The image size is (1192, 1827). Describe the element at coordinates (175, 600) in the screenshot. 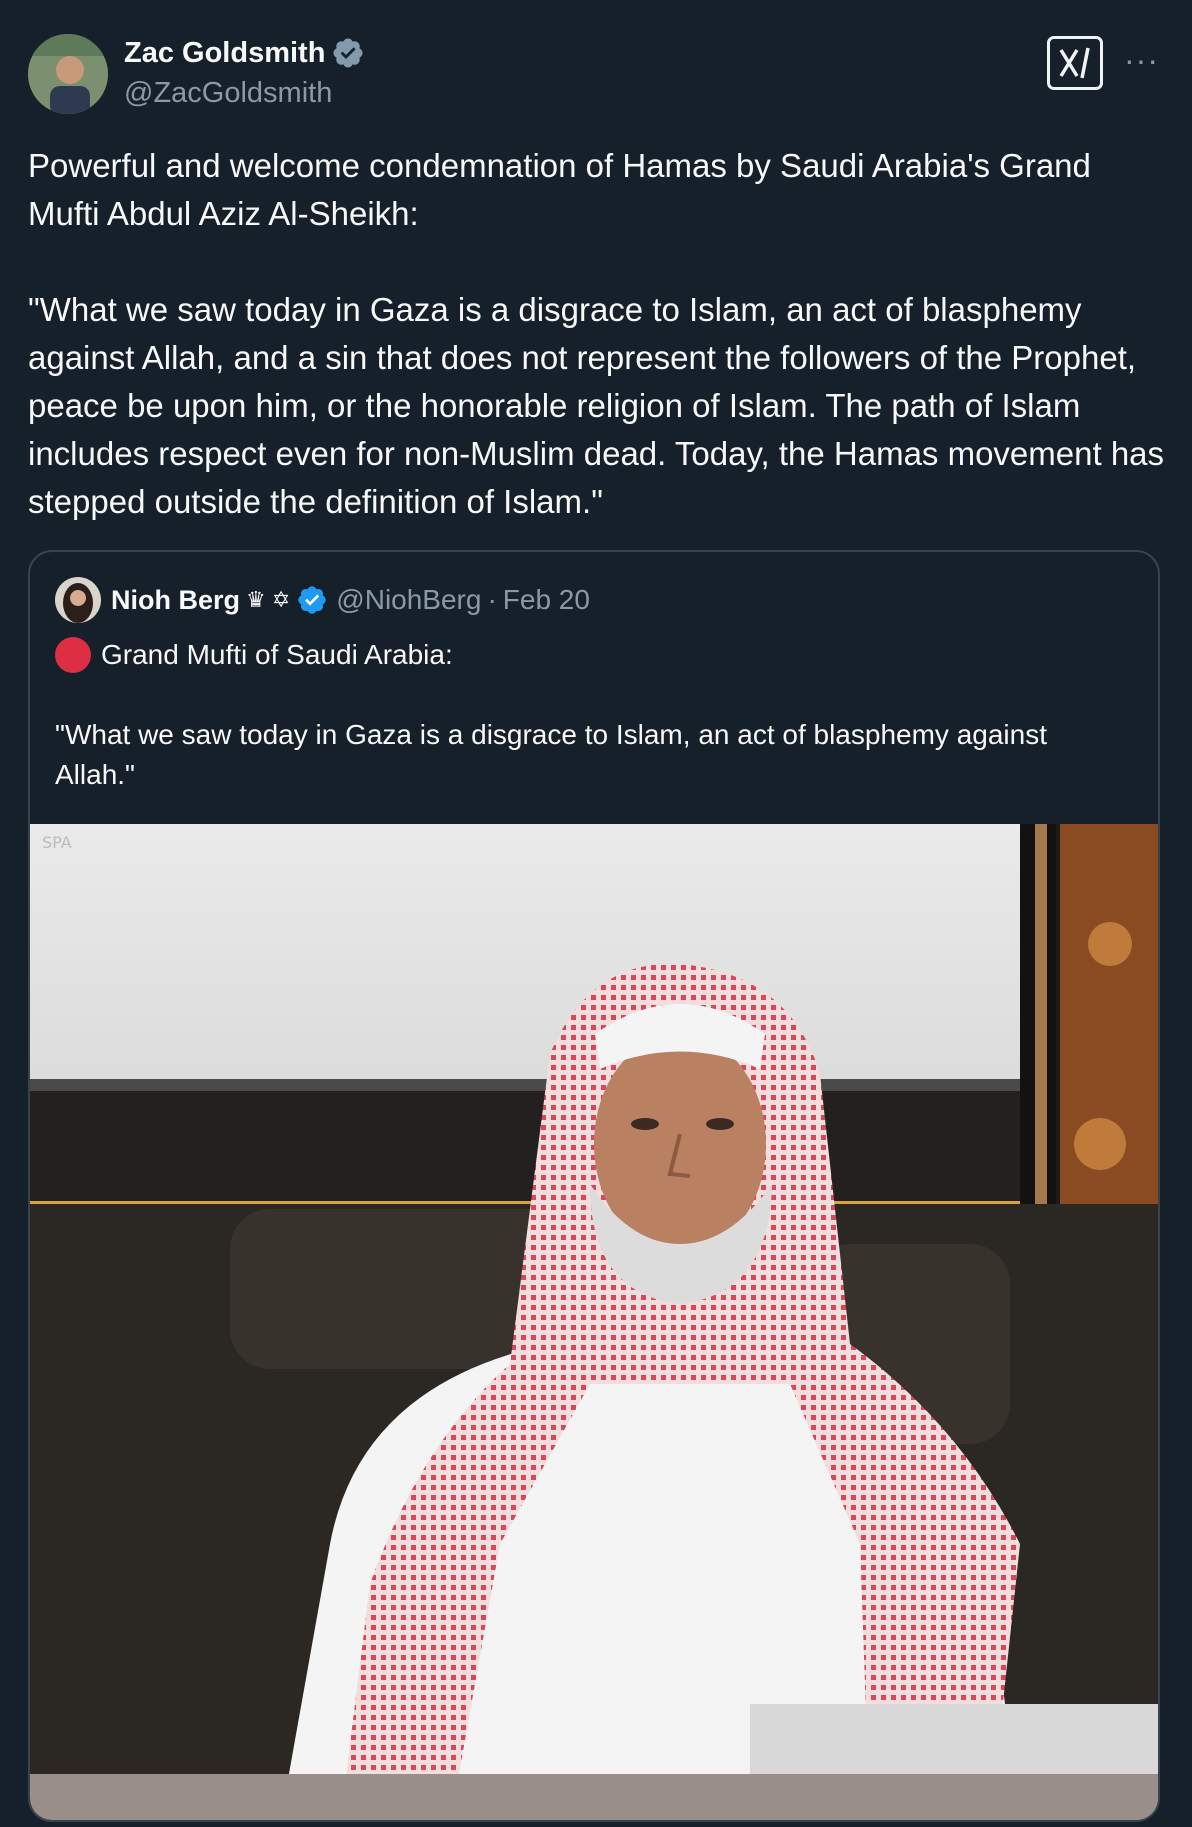

I see `quoted-display-name: Nioh Berg` at that location.